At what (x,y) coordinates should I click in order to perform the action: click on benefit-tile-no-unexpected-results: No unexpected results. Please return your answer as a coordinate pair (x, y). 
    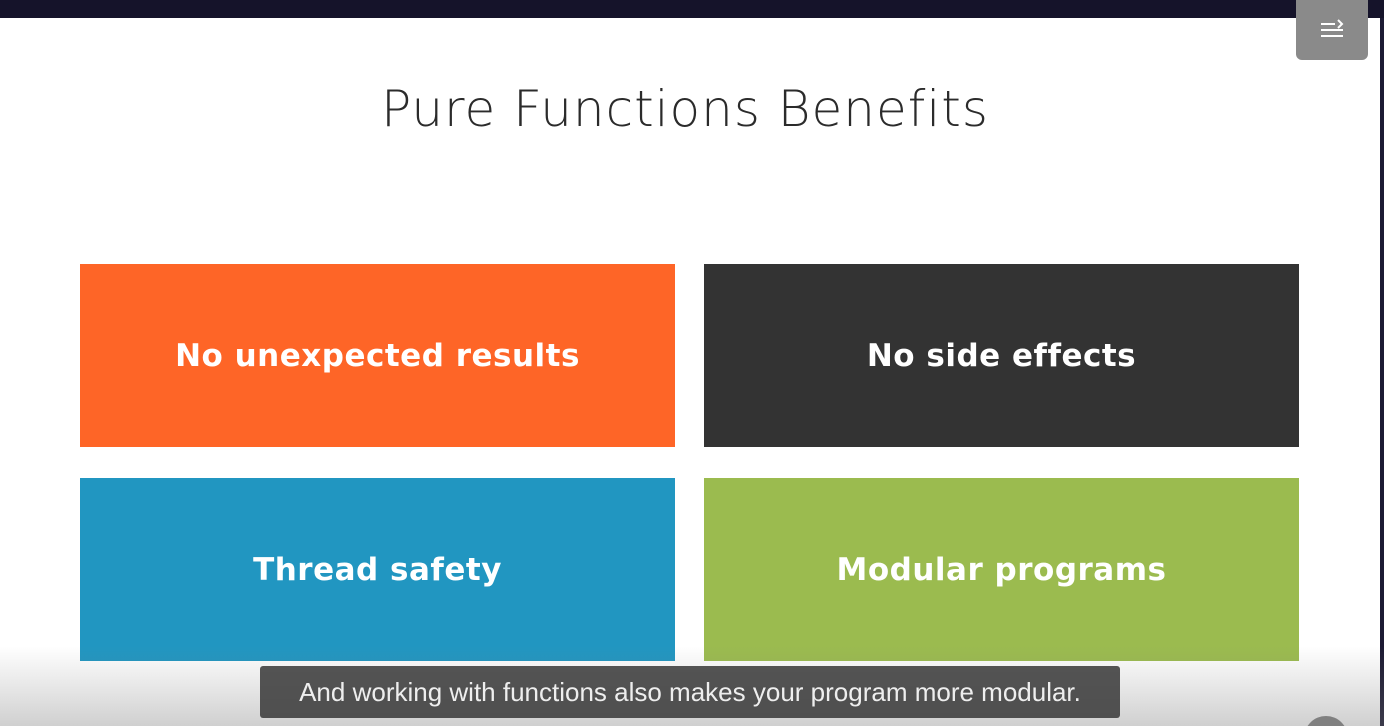
    Looking at the image, I should click on (377, 355).